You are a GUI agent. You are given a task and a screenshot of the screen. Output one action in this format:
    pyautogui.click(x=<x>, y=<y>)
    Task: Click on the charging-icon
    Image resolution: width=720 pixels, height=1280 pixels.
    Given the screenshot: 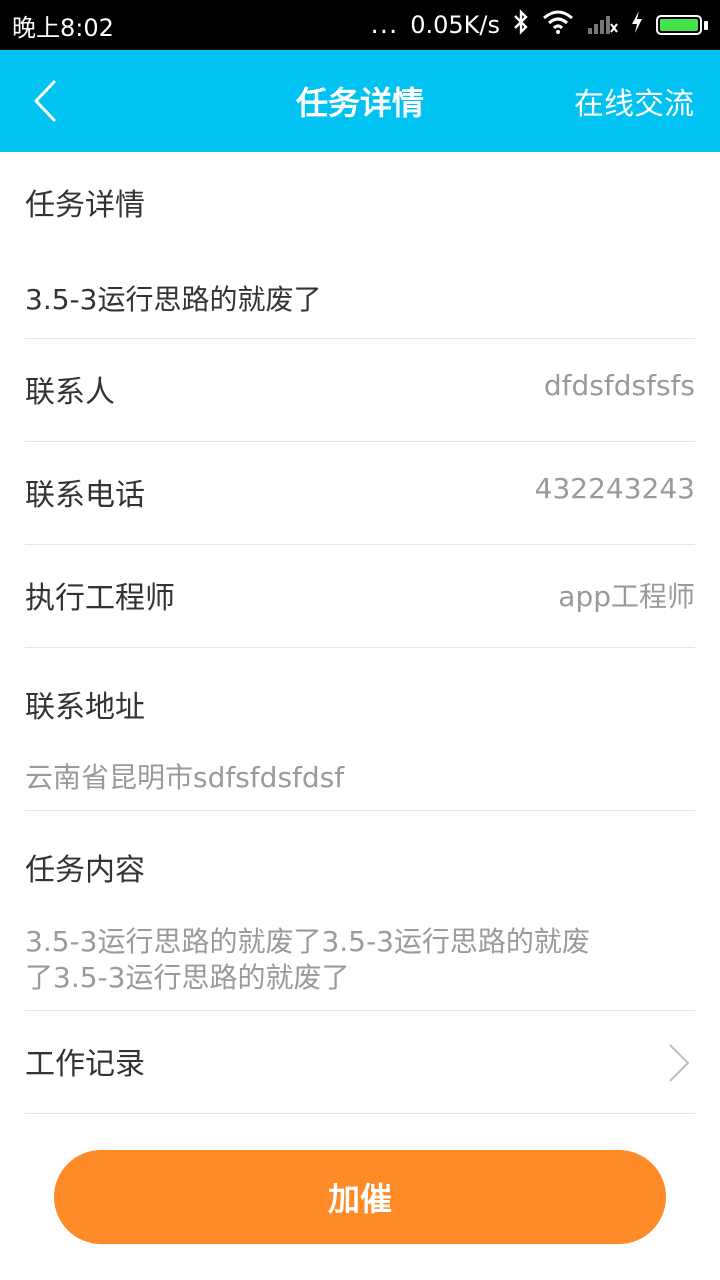 What is the action you would take?
    pyautogui.click(x=637, y=25)
    